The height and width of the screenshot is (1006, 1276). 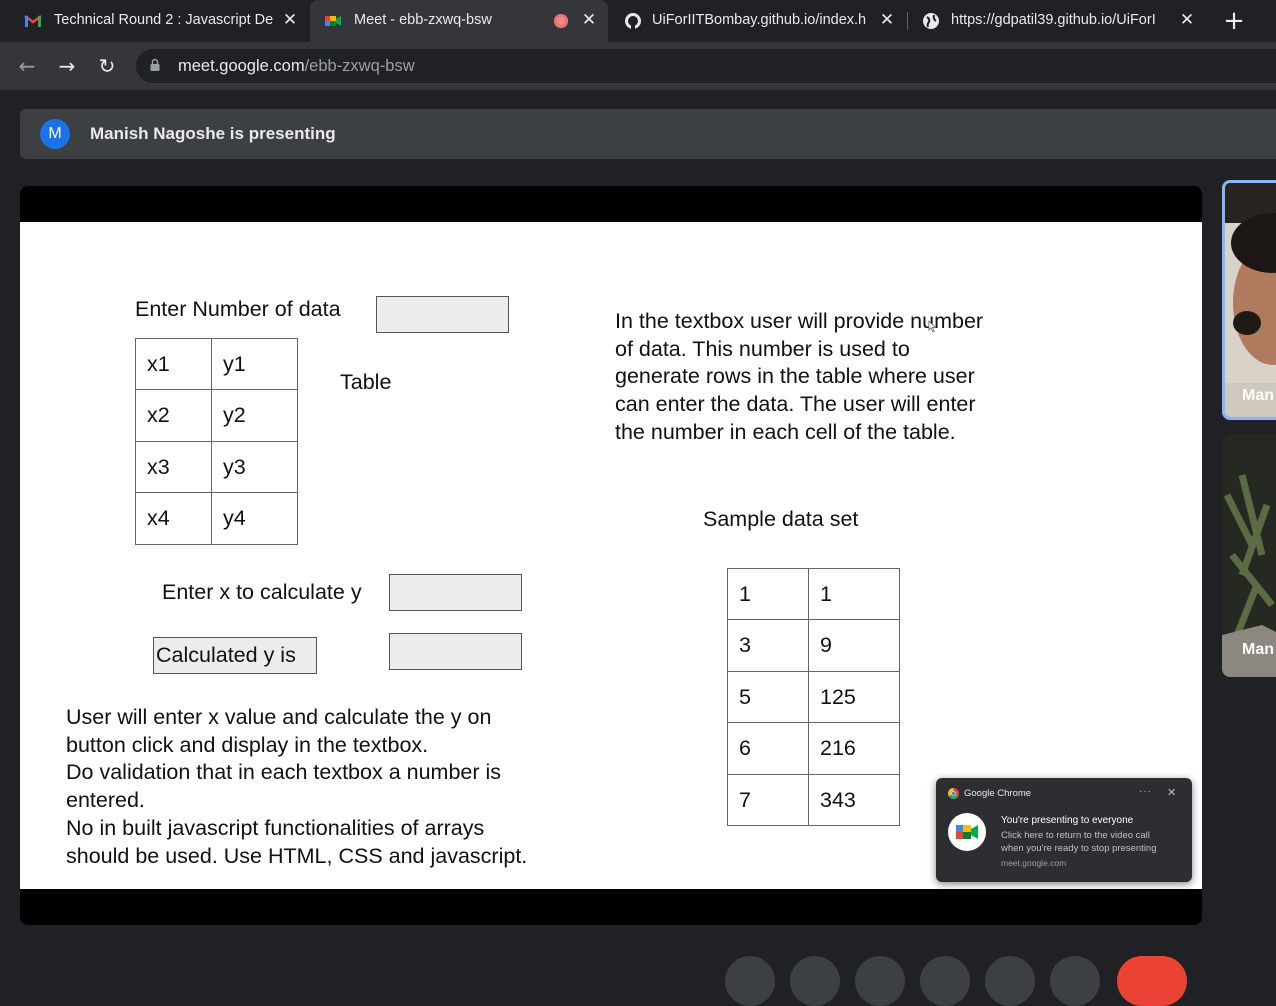 I want to click on table-cell: y4, so click(x=254, y=518).